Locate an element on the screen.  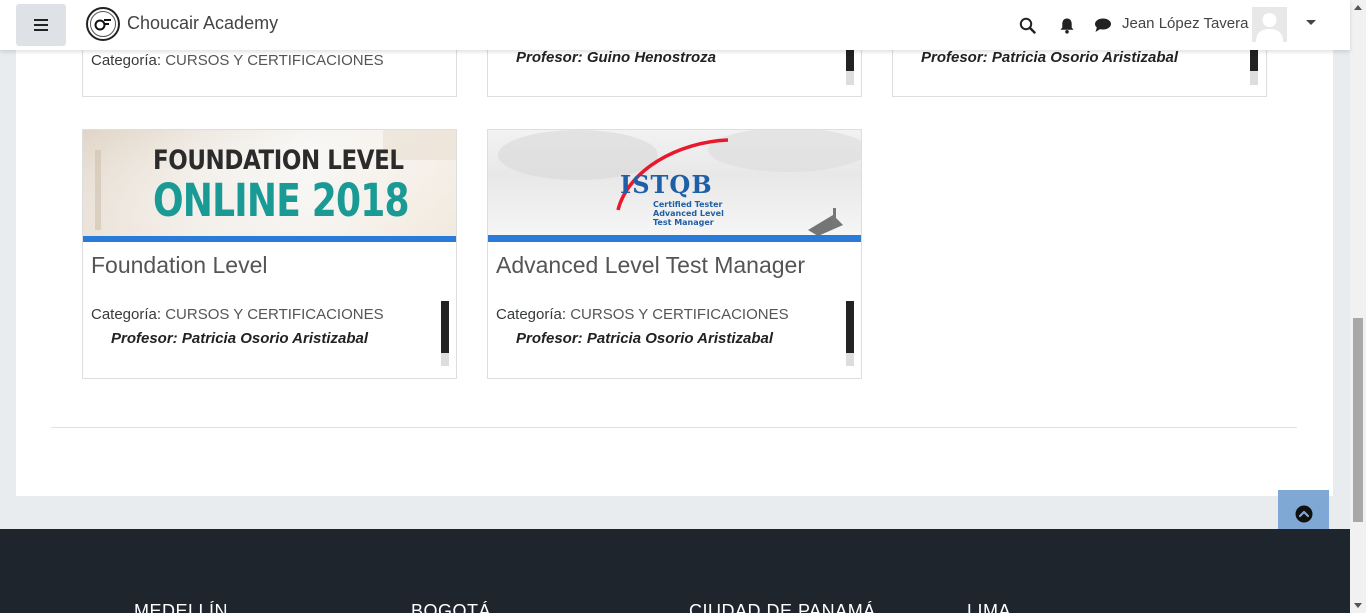
menu-toggle-button is located at coordinates (41, 25).